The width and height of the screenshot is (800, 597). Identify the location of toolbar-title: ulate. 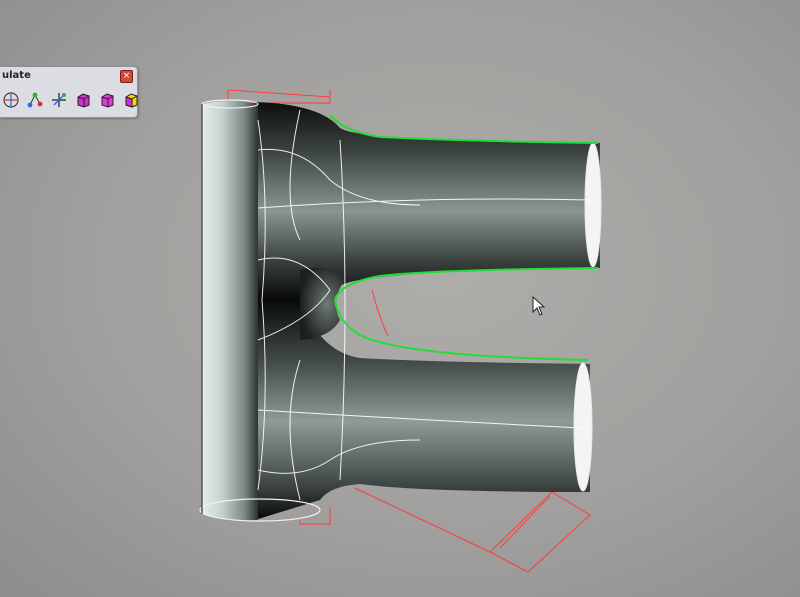
(16, 75).